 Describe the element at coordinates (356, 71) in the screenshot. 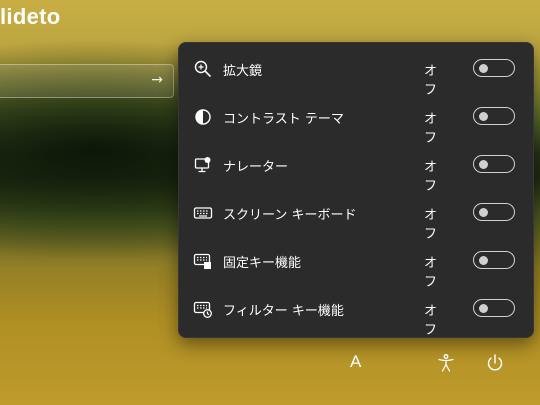

I see `accessibility-item-magnifier: 拡大鏡 オフ` at that location.